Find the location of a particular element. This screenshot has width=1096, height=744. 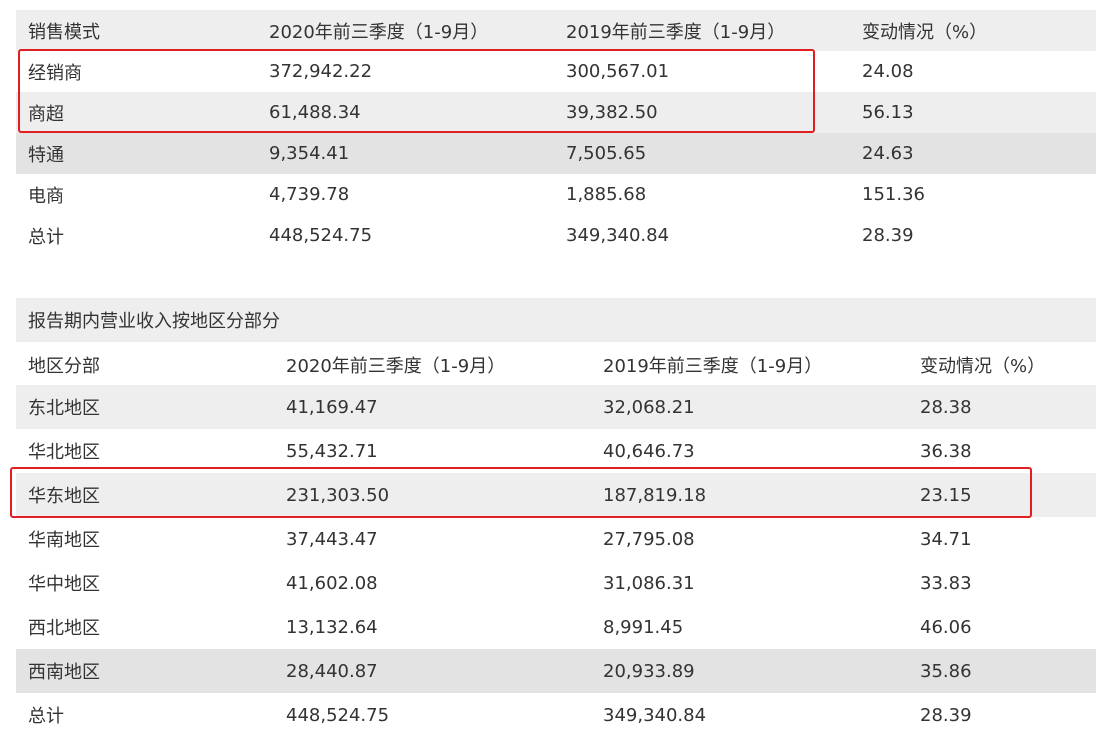

change-percent: 28.38 is located at coordinates (946, 407).